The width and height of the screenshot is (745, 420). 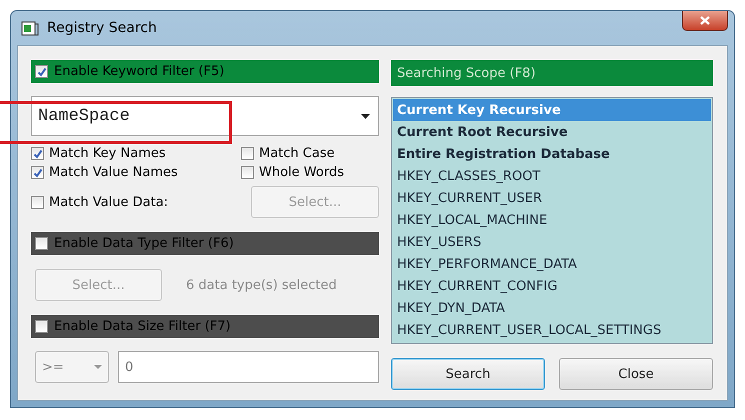 What do you see at coordinates (552, 242) in the screenshot?
I see `list-item: HKEY_USERS` at bounding box center [552, 242].